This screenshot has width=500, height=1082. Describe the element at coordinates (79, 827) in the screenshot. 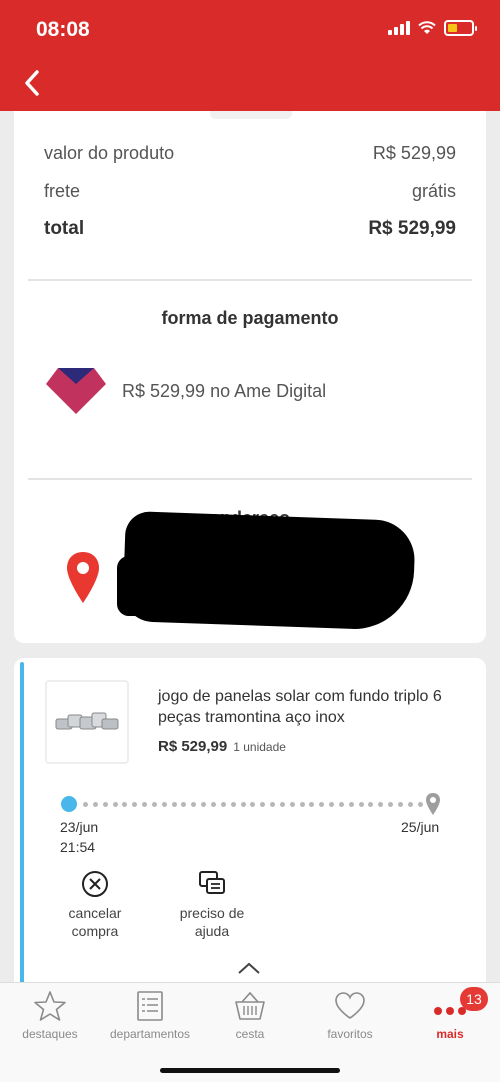

I see `start-date-day: 23/jun` at that location.